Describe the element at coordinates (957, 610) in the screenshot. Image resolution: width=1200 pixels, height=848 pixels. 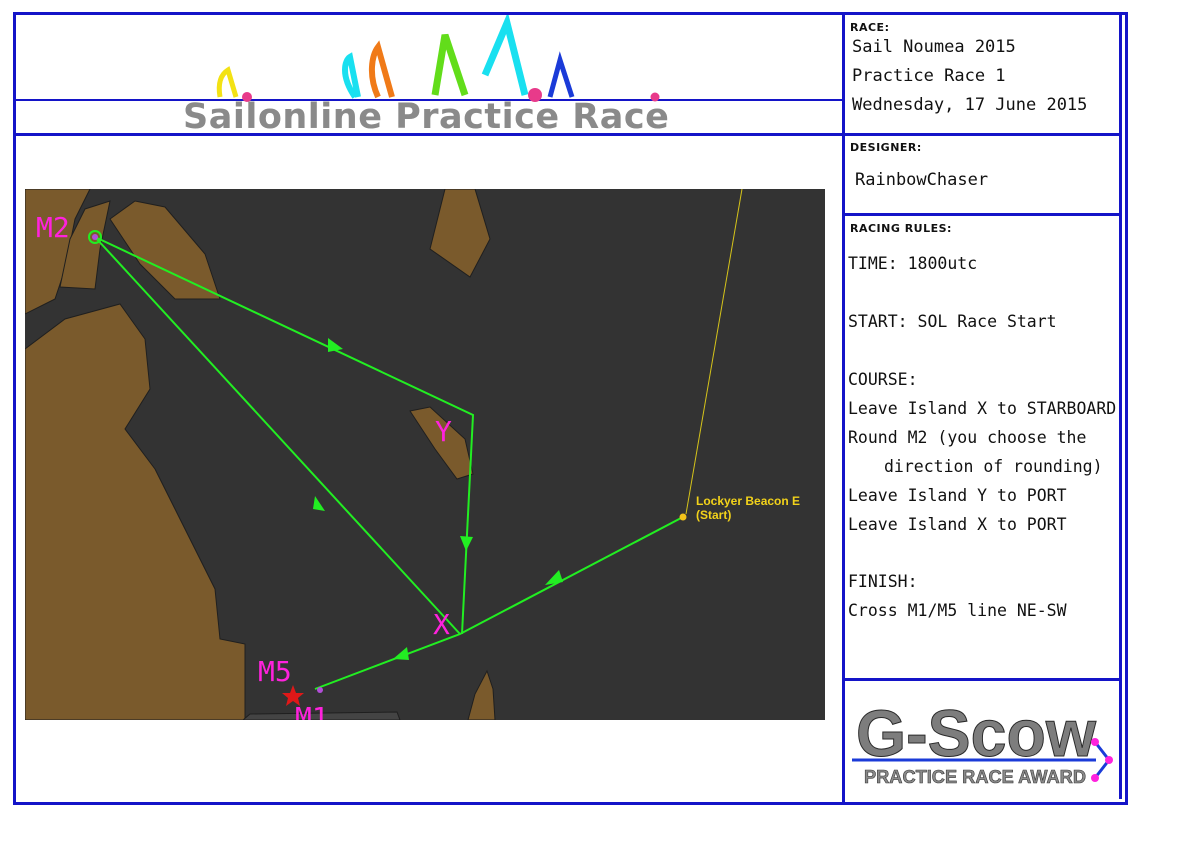
I see `rules-finish: Cross M1/M5 line NE-SW` at that location.